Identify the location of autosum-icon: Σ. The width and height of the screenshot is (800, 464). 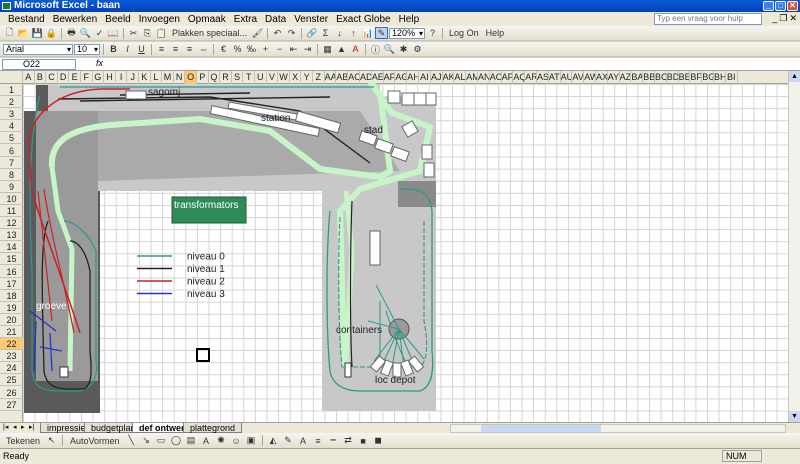
(325, 33).